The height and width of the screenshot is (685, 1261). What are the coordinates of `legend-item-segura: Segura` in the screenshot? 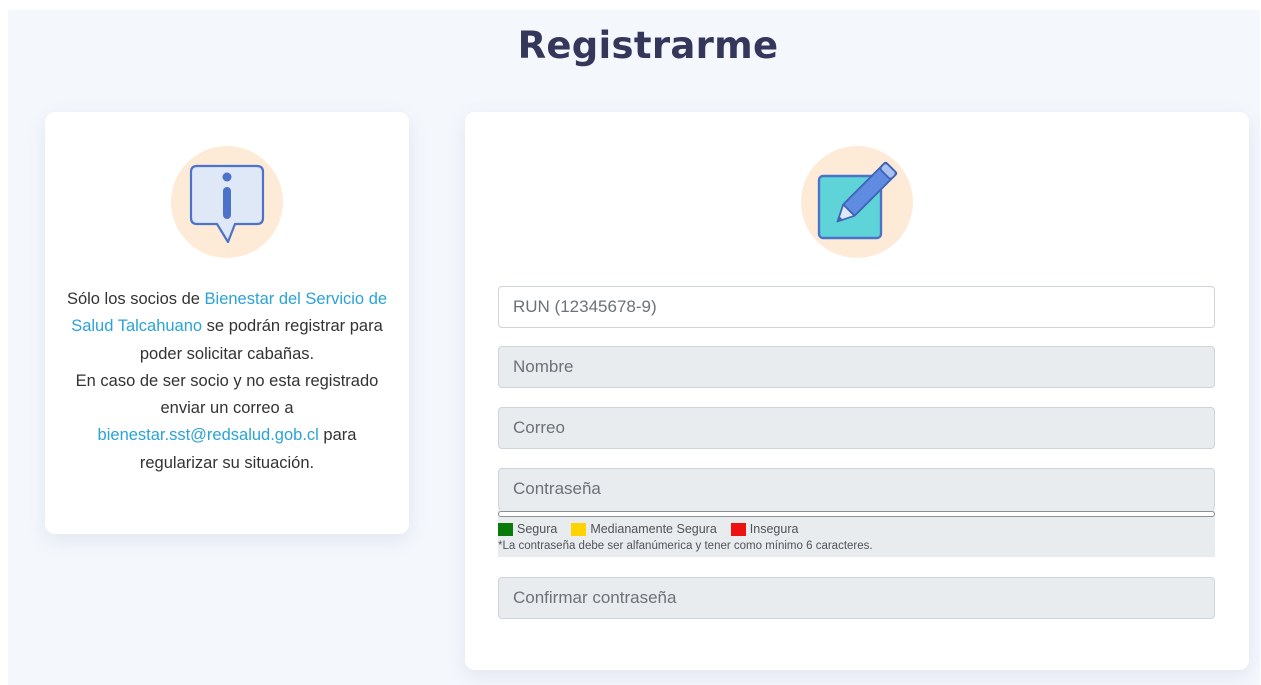 It's located at (527, 529).